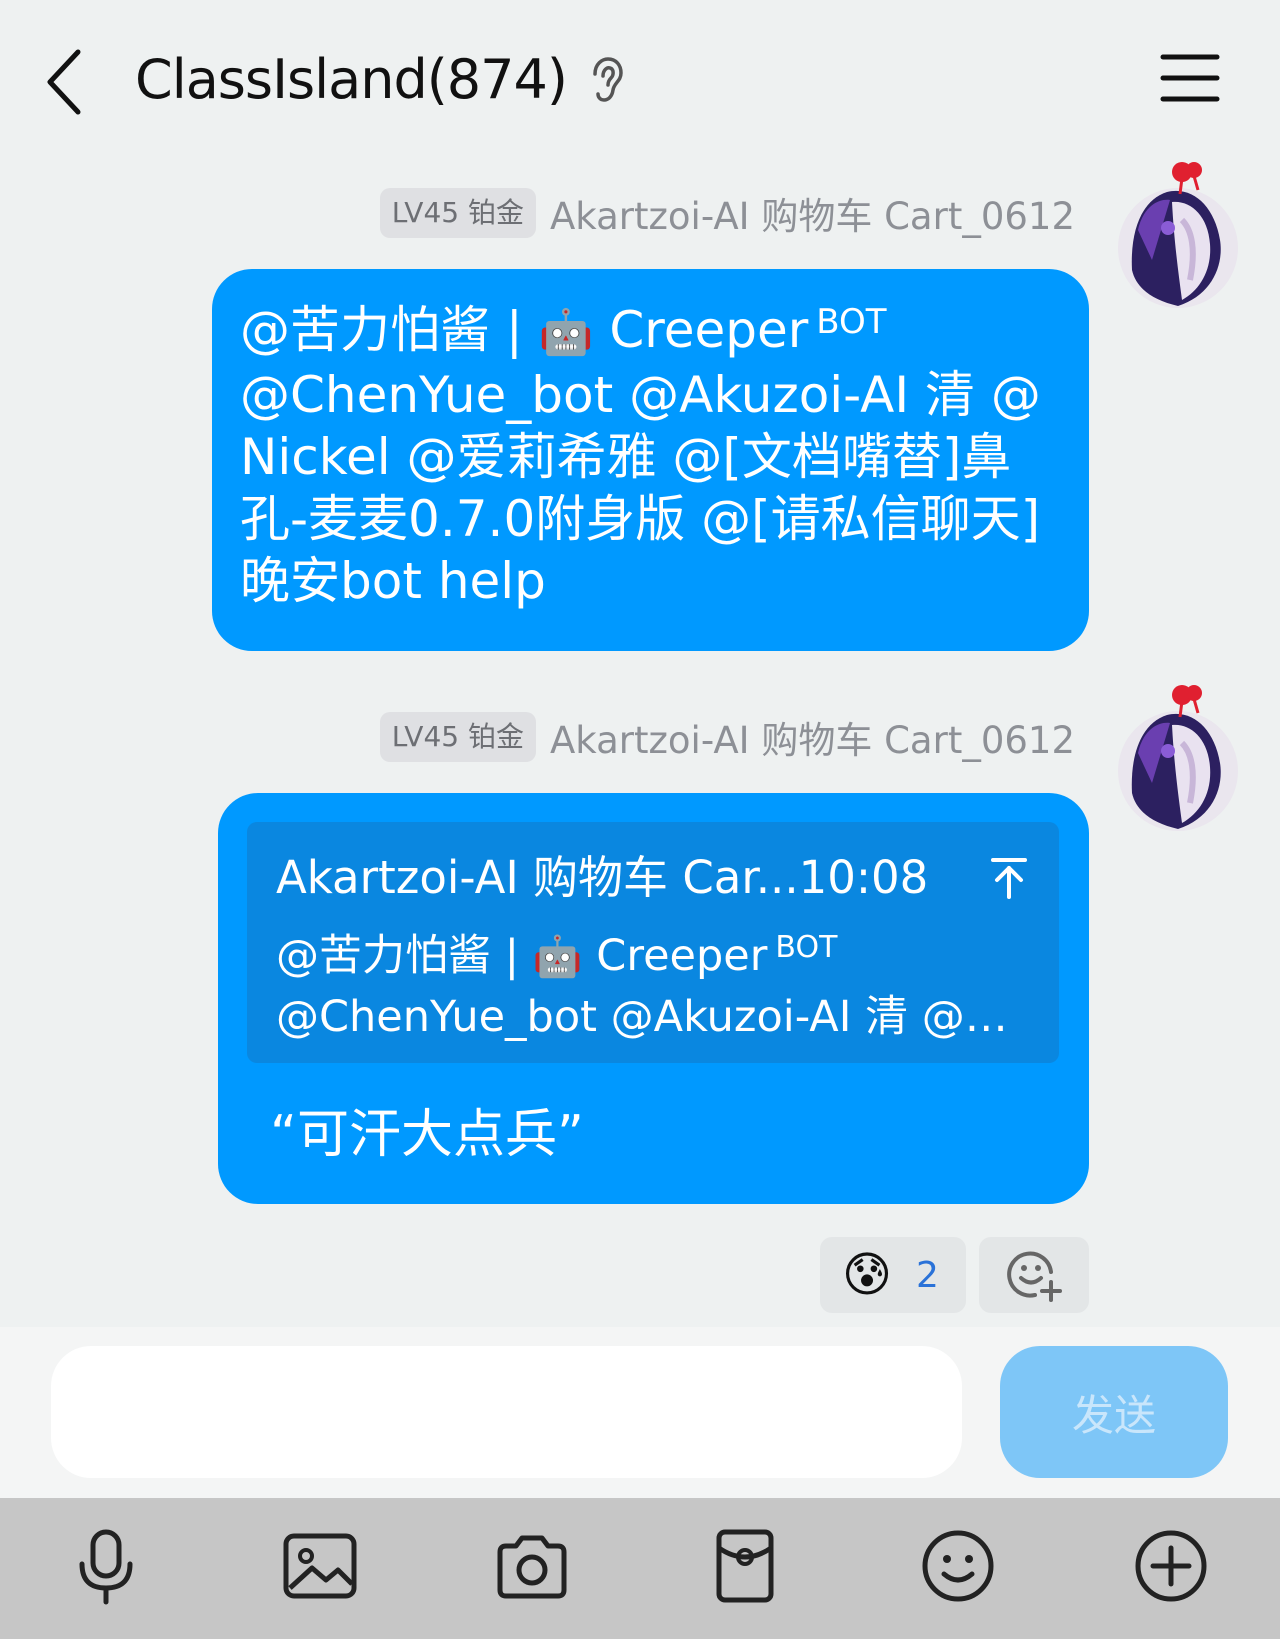 Image resolution: width=1280 pixels, height=1639 pixels. I want to click on emoji-button, so click(958, 1566).